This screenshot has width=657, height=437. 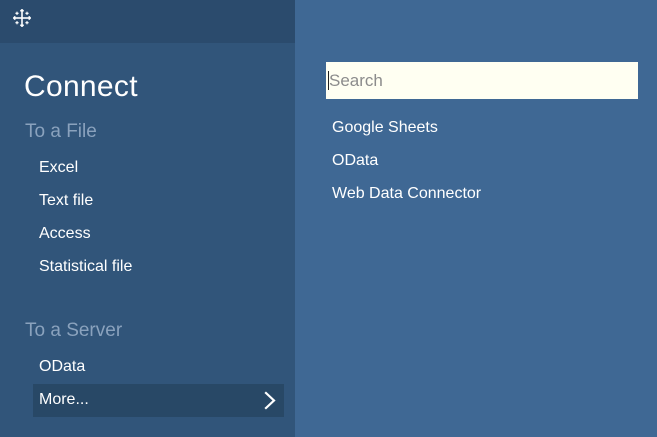 What do you see at coordinates (81, 86) in the screenshot?
I see `connect-title: Connect` at bounding box center [81, 86].